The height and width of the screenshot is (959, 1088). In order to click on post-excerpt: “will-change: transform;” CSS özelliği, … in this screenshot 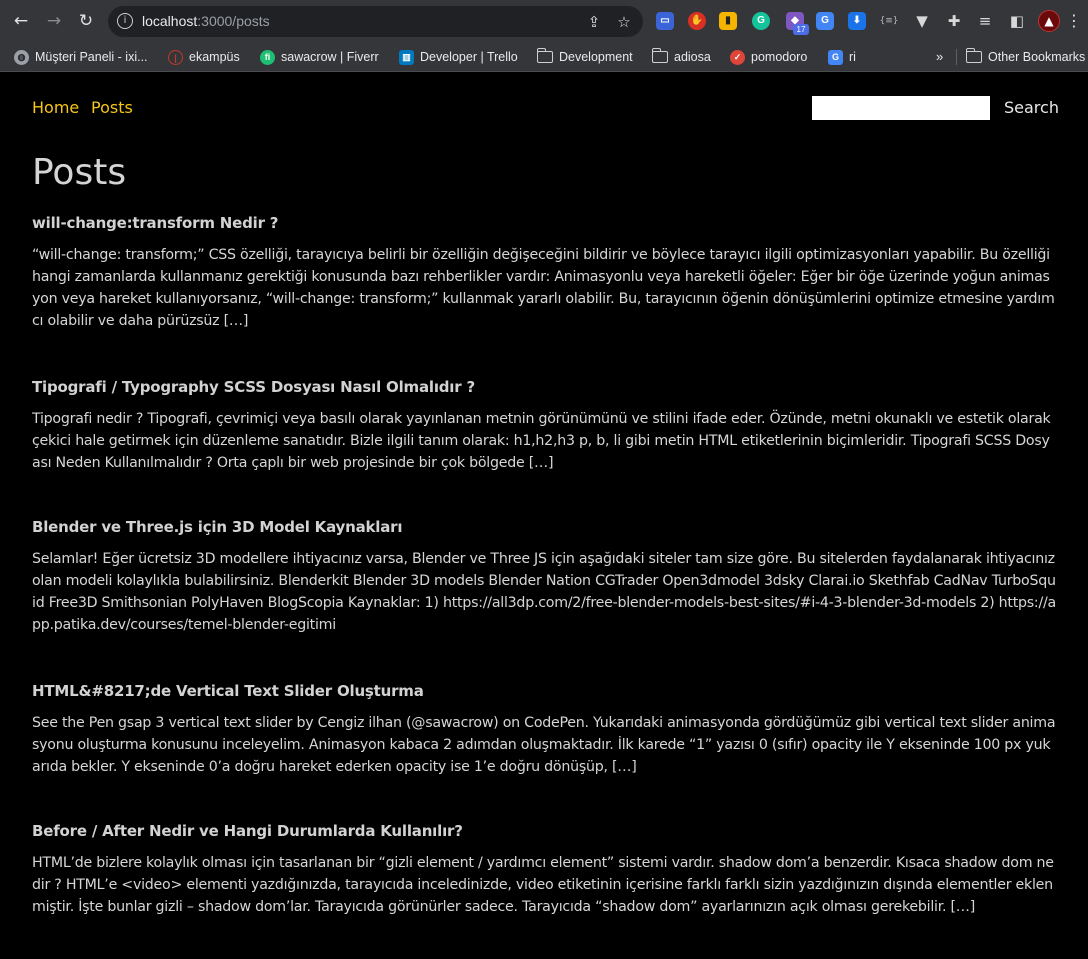, I will do `click(543, 288)`.